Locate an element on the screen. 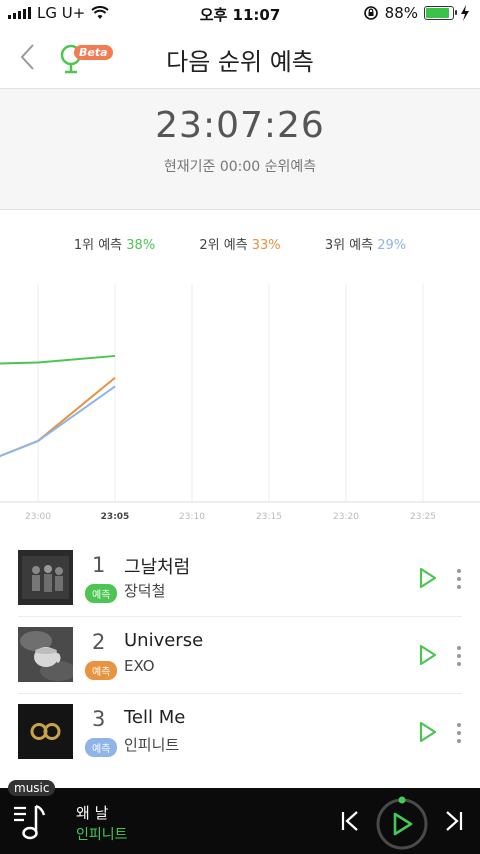  x-tick-label: 23:25 is located at coordinates (423, 517).